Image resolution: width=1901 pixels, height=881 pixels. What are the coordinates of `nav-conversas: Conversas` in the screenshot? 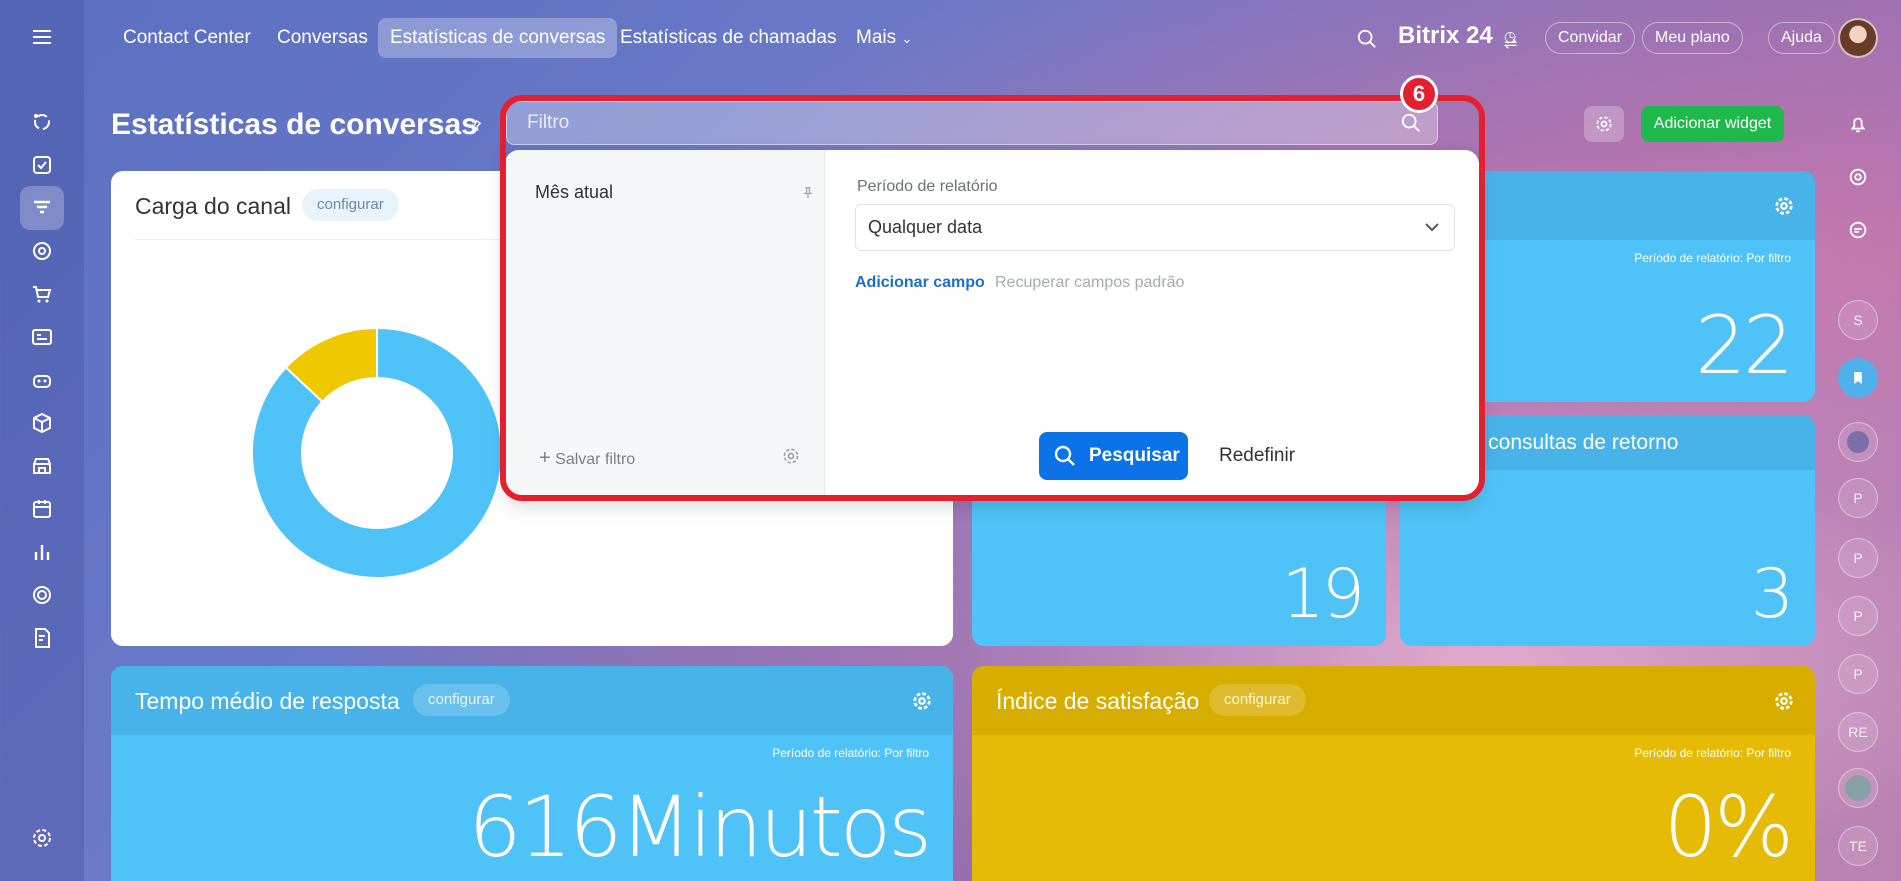 It's located at (322, 38).